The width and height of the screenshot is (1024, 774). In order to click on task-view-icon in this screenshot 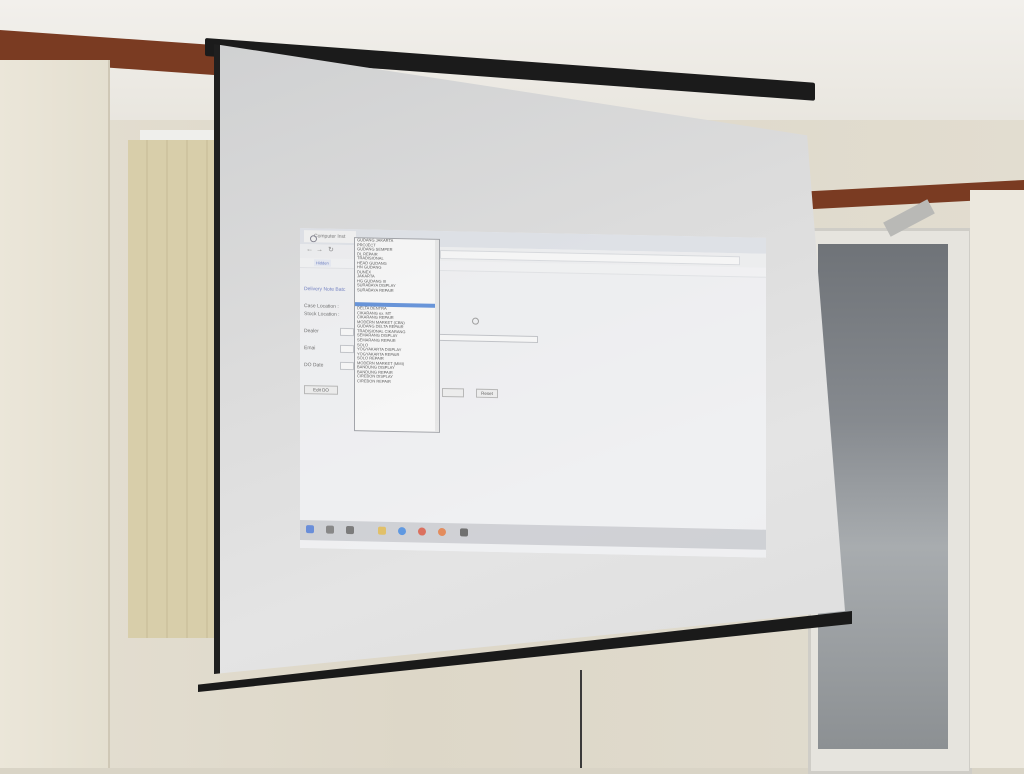, I will do `click(350, 530)`.